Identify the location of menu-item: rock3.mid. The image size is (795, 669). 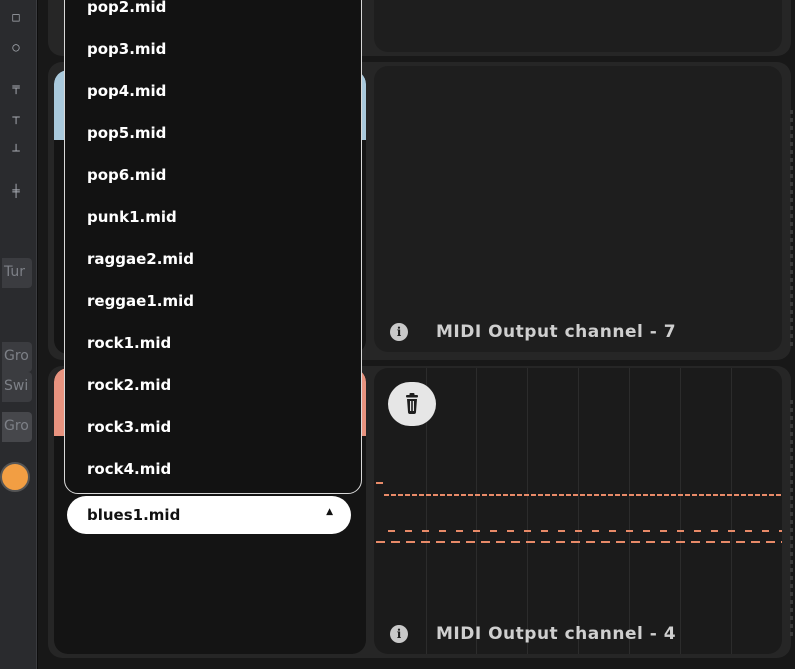
(129, 427).